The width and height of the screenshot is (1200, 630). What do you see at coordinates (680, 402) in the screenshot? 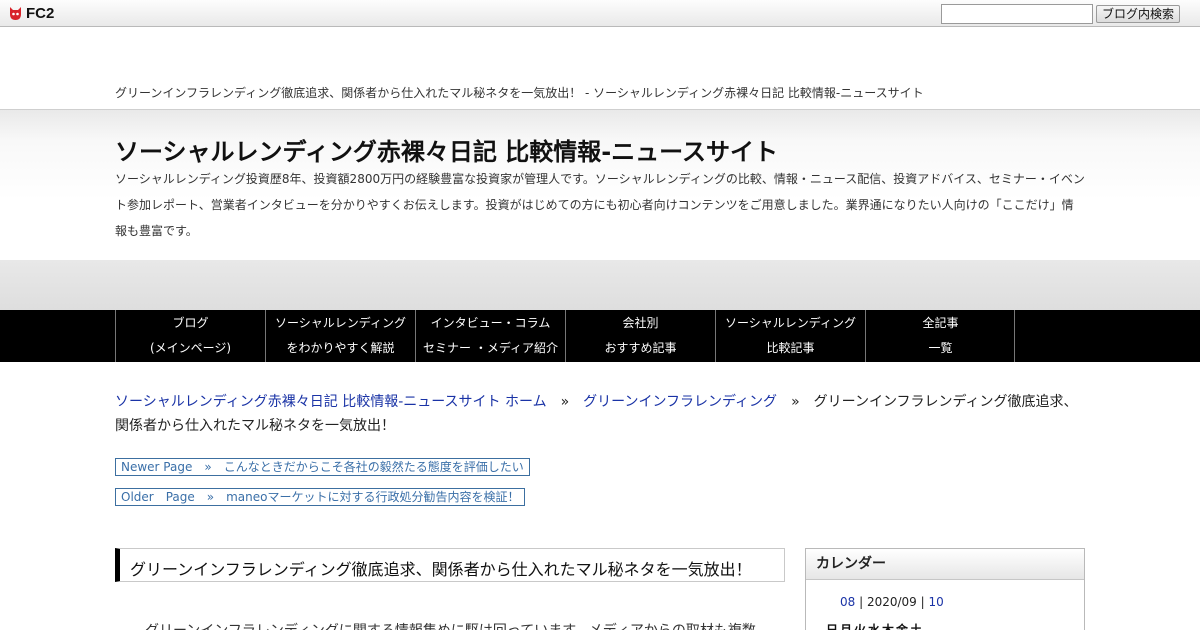
I see `breadcrumb-category-link: グリーンインフラレンディング` at bounding box center [680, 402].